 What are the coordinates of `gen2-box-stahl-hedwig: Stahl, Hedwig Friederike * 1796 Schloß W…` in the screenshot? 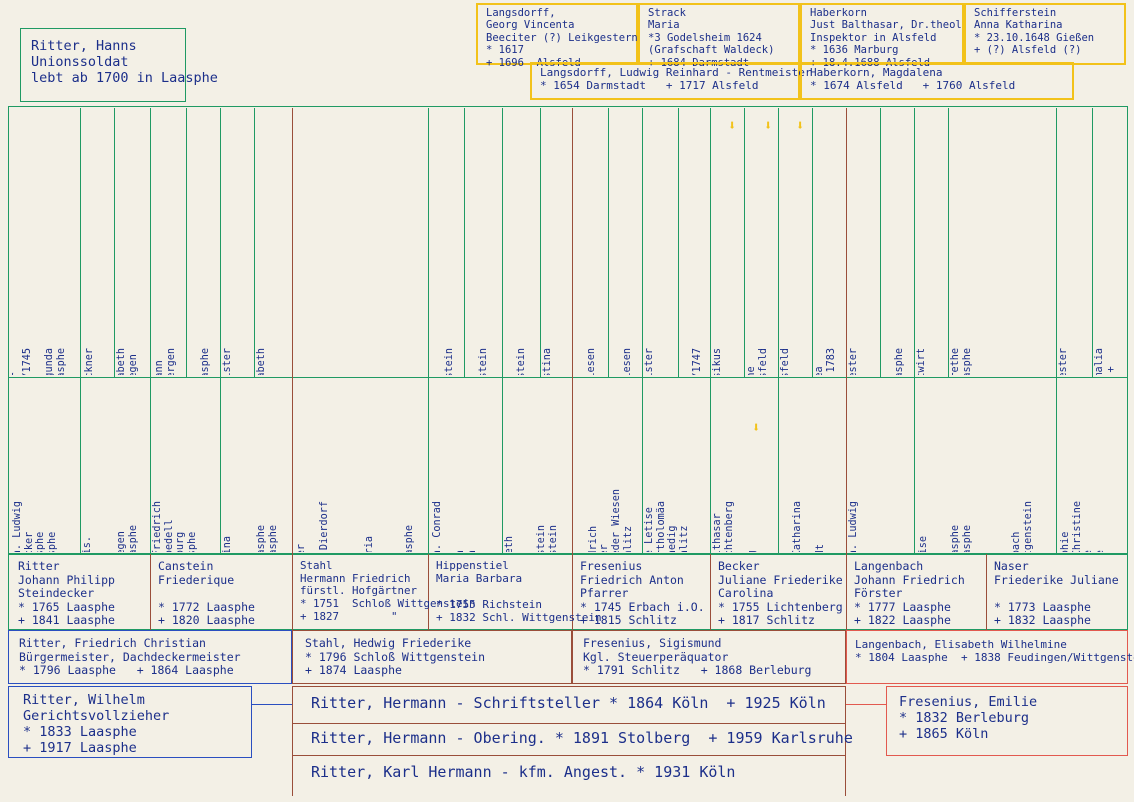 It's located at (432, 657).